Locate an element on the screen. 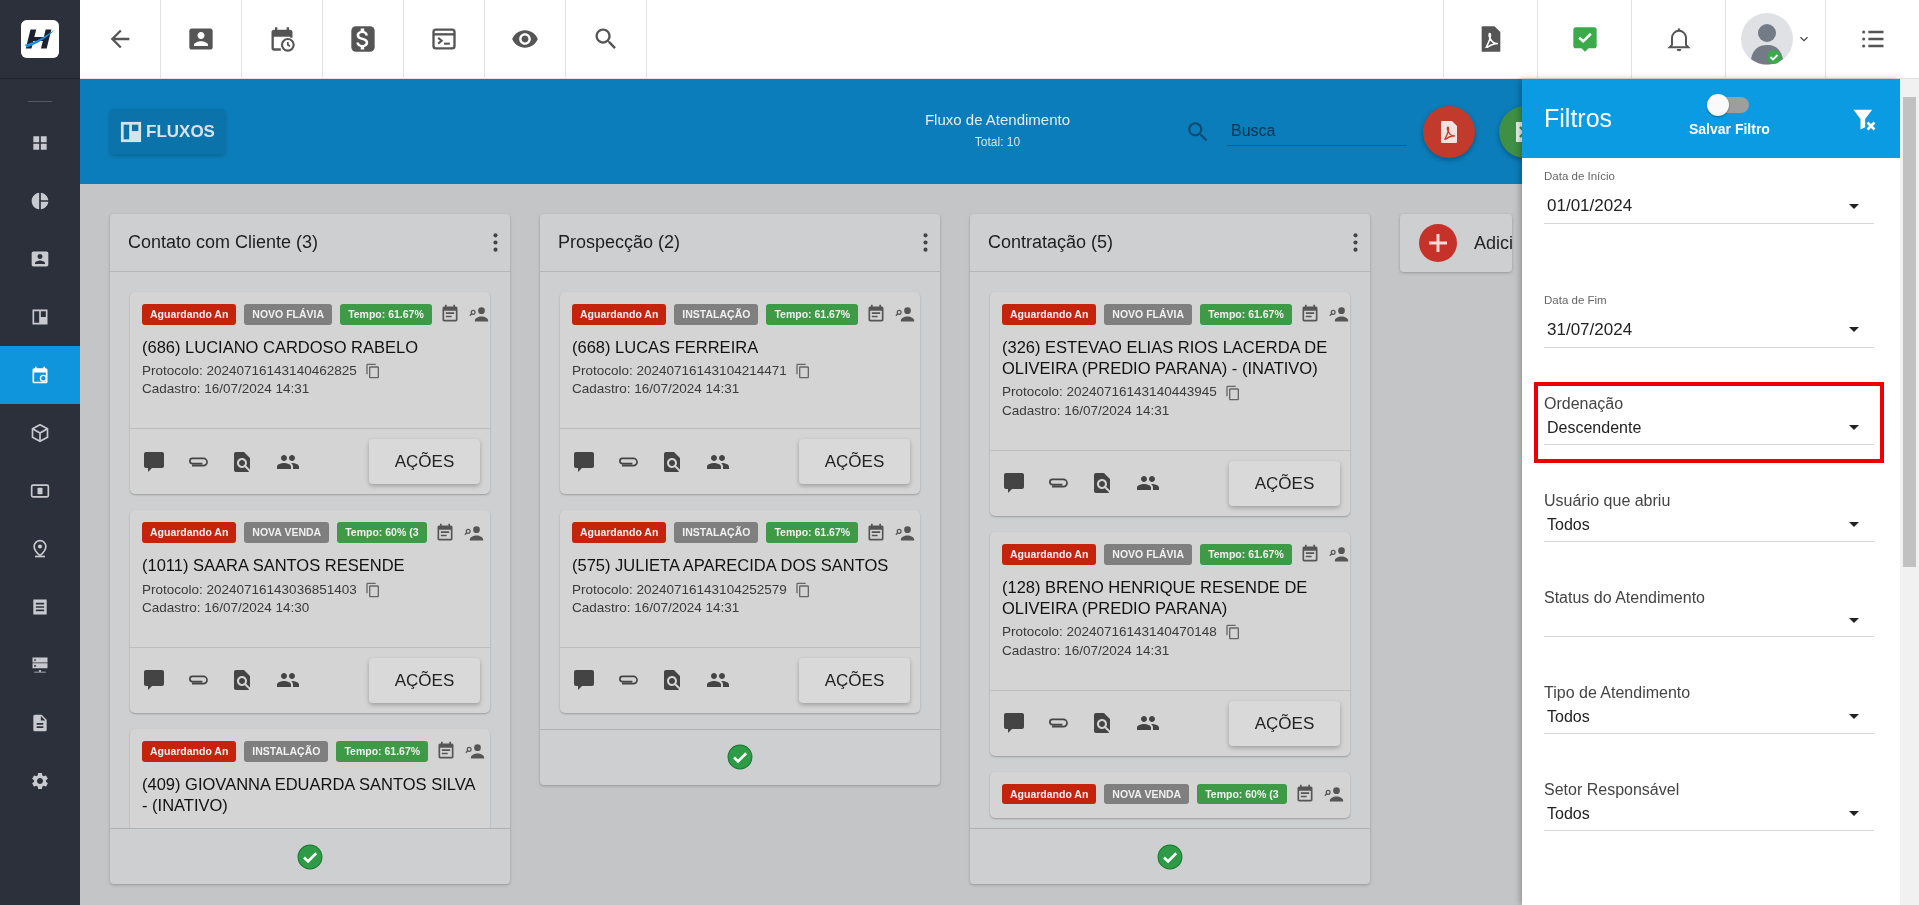  filter-title: Filtros is located at coordinates (1579, 118).